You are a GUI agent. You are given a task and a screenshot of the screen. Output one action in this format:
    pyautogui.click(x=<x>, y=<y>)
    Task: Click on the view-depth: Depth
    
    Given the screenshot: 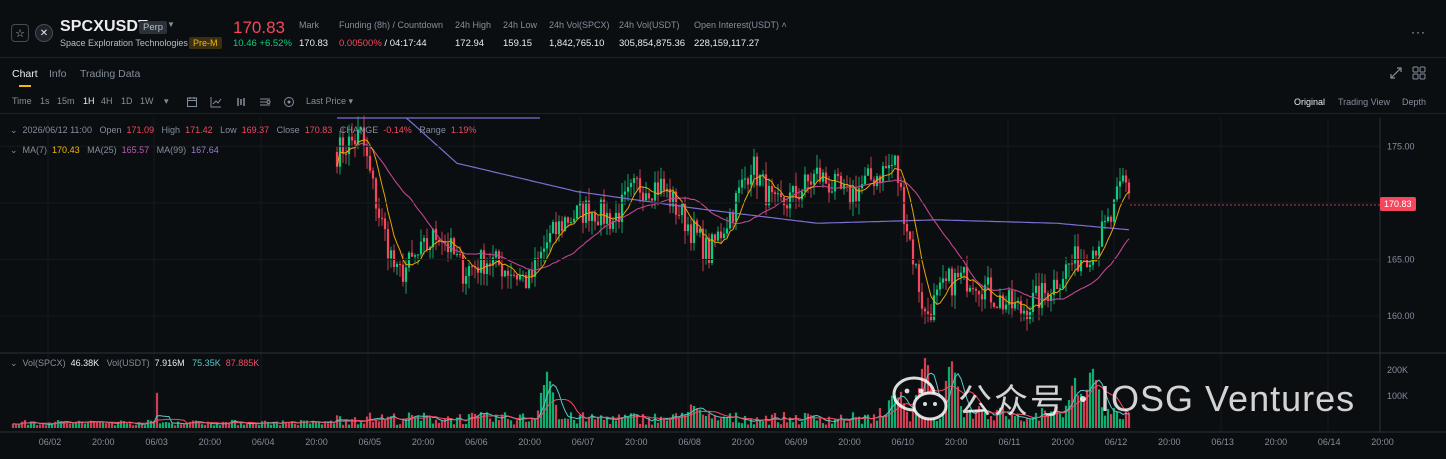 What is the action you would take?
    pyautogui.click(x=1414, y=102)
    